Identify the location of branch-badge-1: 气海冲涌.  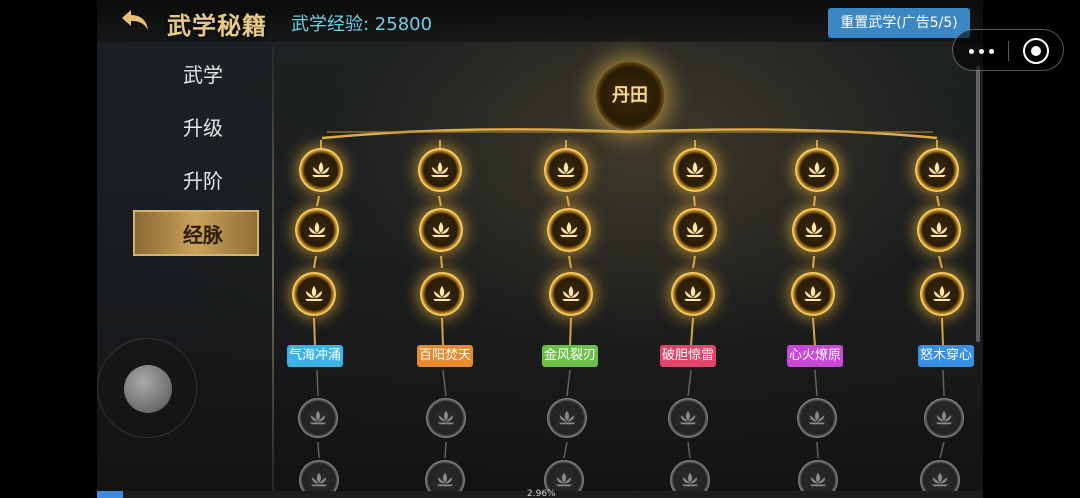
(315, 356).